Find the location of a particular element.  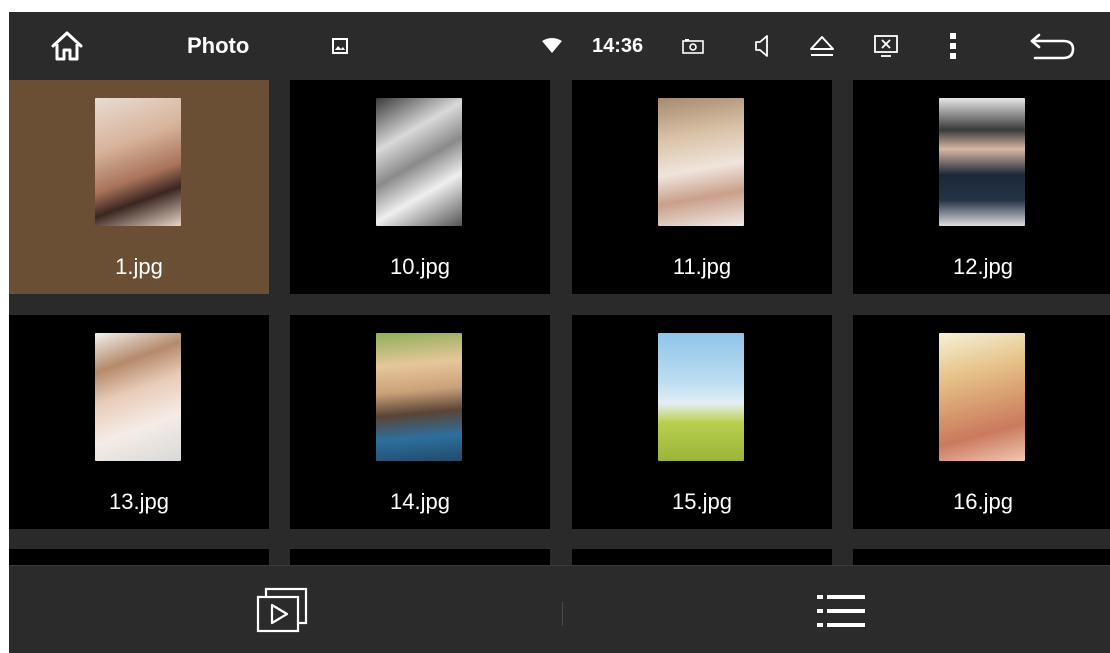

app-title: Photo is located at coordinates (218, 45).